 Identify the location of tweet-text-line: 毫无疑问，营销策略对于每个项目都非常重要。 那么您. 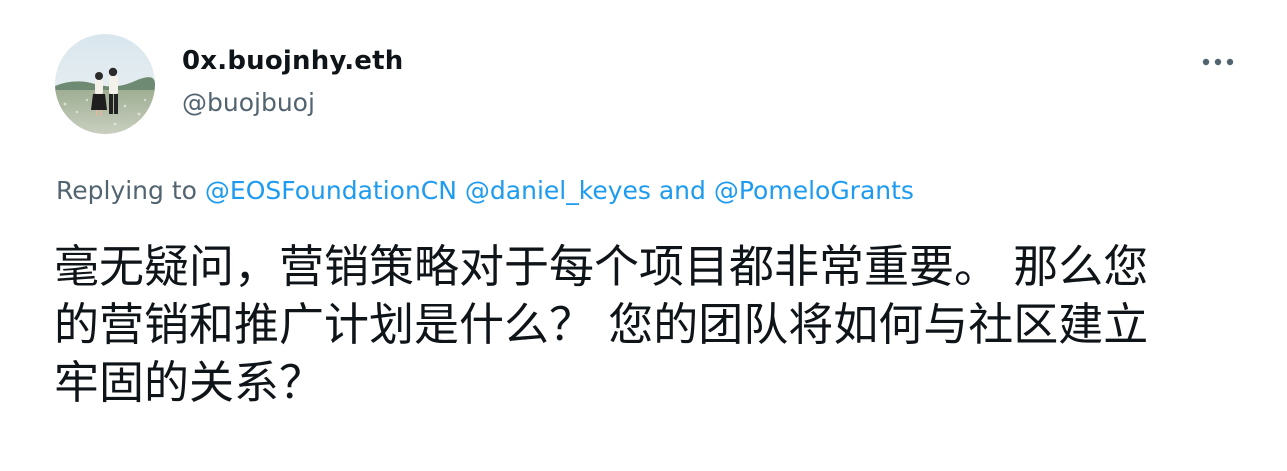
(601, 266).